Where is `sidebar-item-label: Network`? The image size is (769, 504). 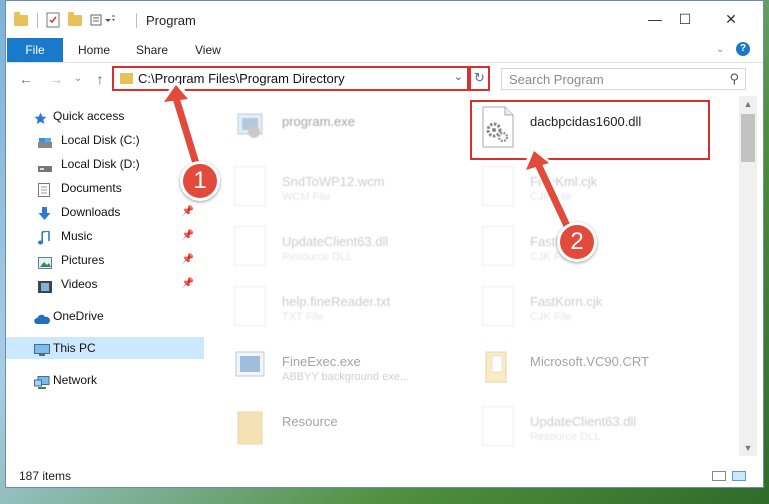 sidebar-item-label: Network is located at coordinates (75, 380).